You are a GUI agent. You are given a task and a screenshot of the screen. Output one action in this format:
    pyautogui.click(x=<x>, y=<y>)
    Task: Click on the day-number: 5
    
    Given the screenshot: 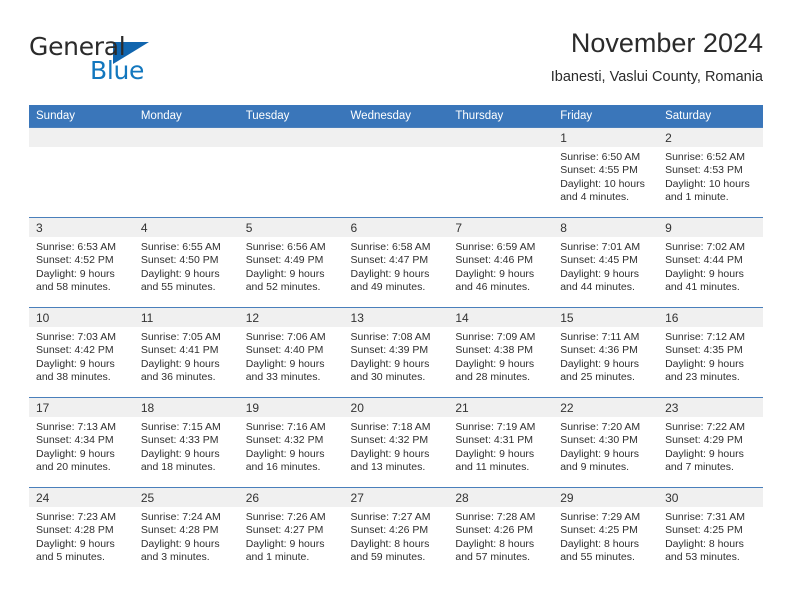 What is the action you would take?
    pyautogui.click(x=291, y=227)
    